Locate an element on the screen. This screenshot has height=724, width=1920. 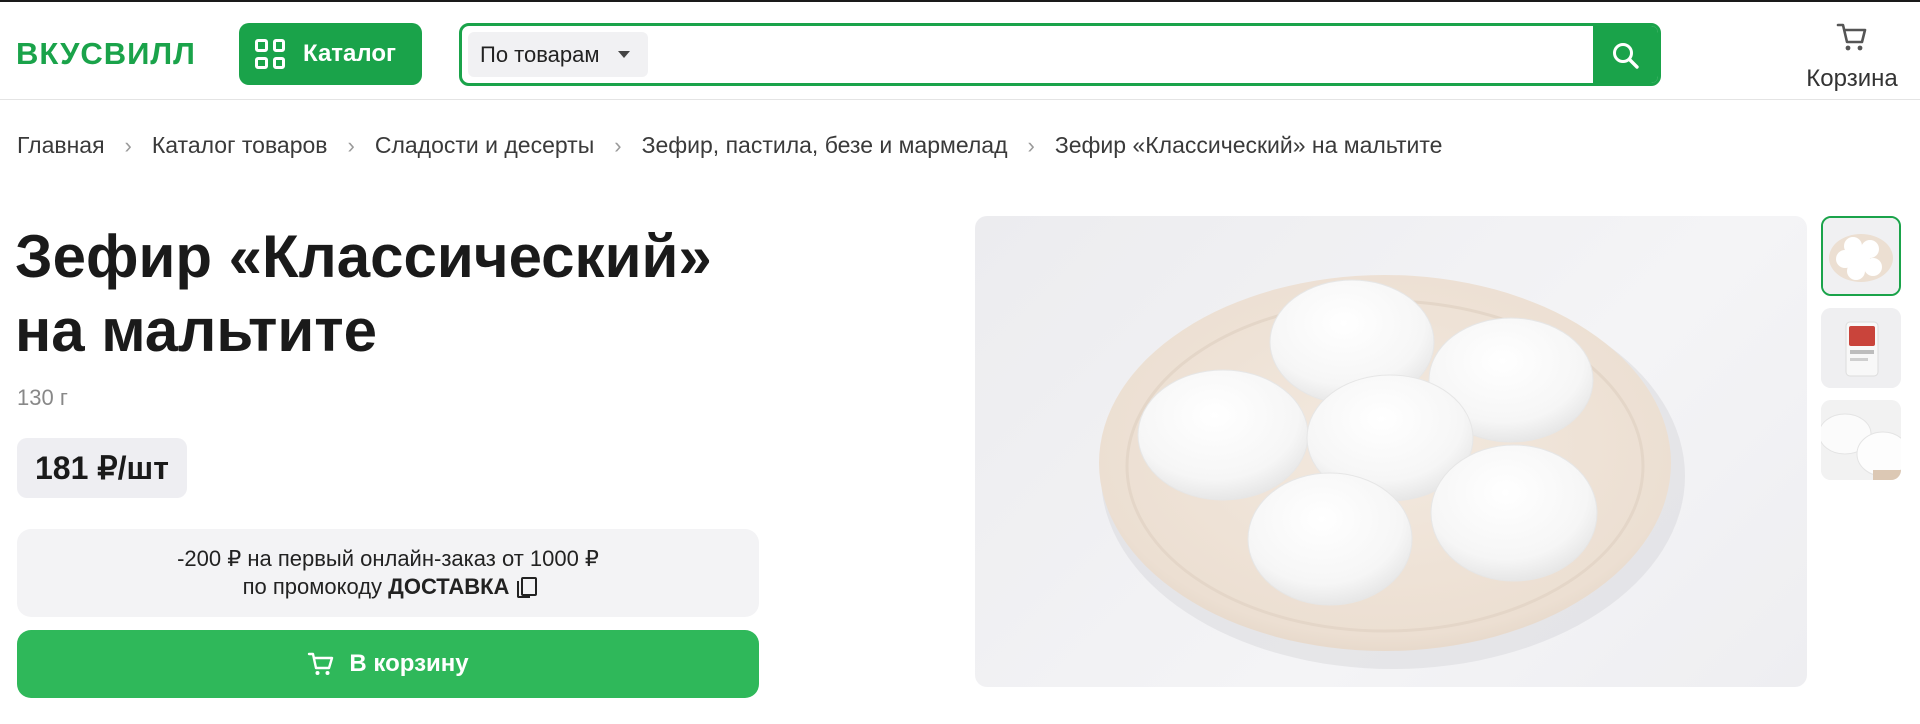
page-title: Зефир «Классический» на мальтите is located at coordinates (410, 294).